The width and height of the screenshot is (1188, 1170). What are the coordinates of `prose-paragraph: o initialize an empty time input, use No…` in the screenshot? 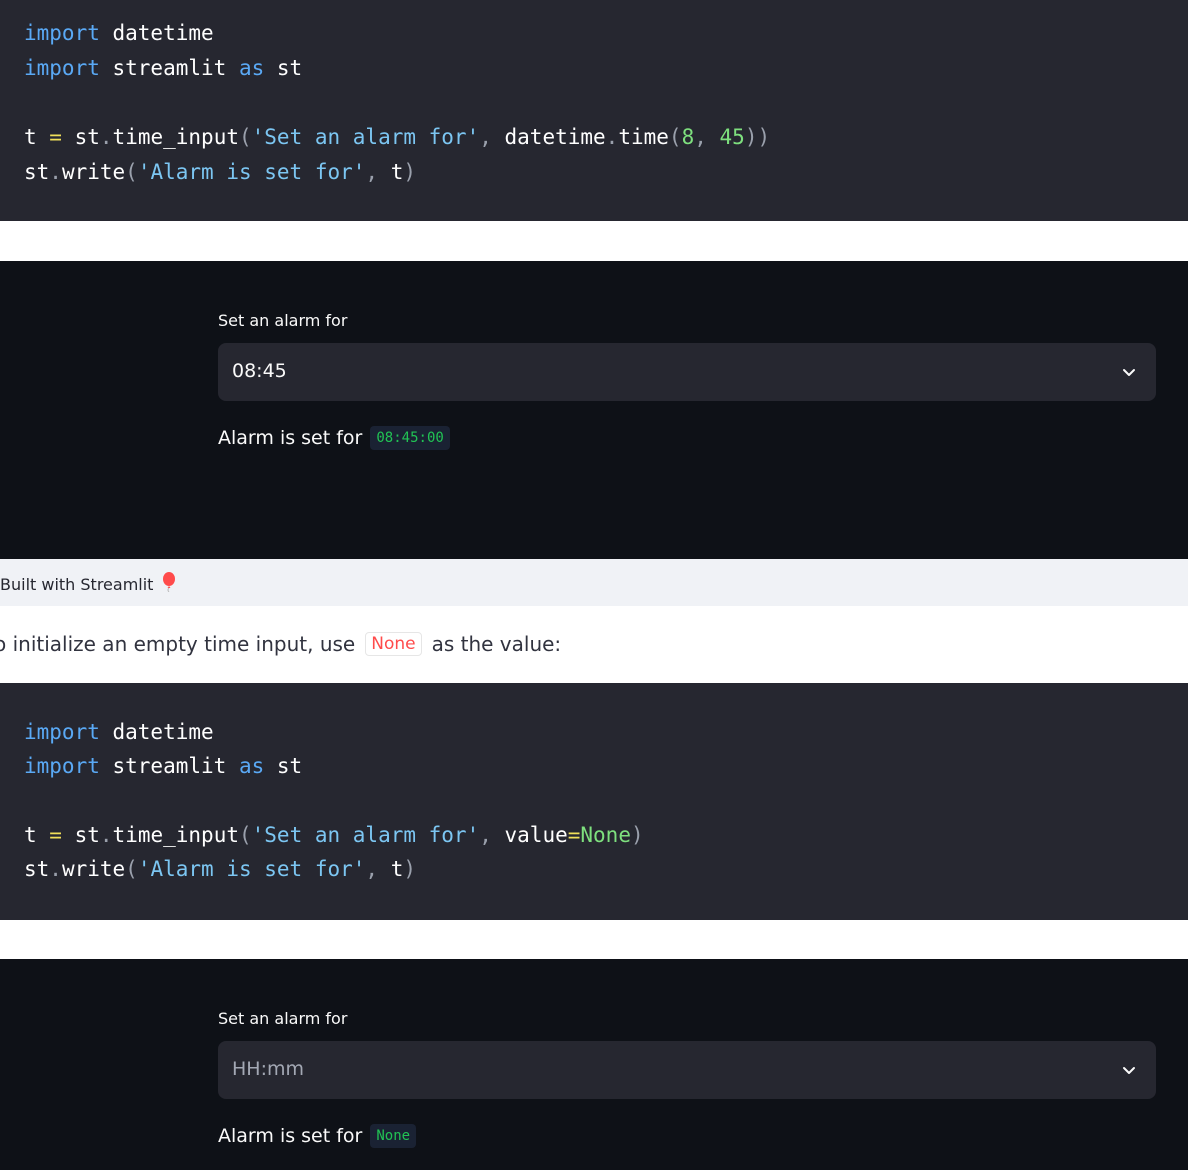 It's located at (280, 644).